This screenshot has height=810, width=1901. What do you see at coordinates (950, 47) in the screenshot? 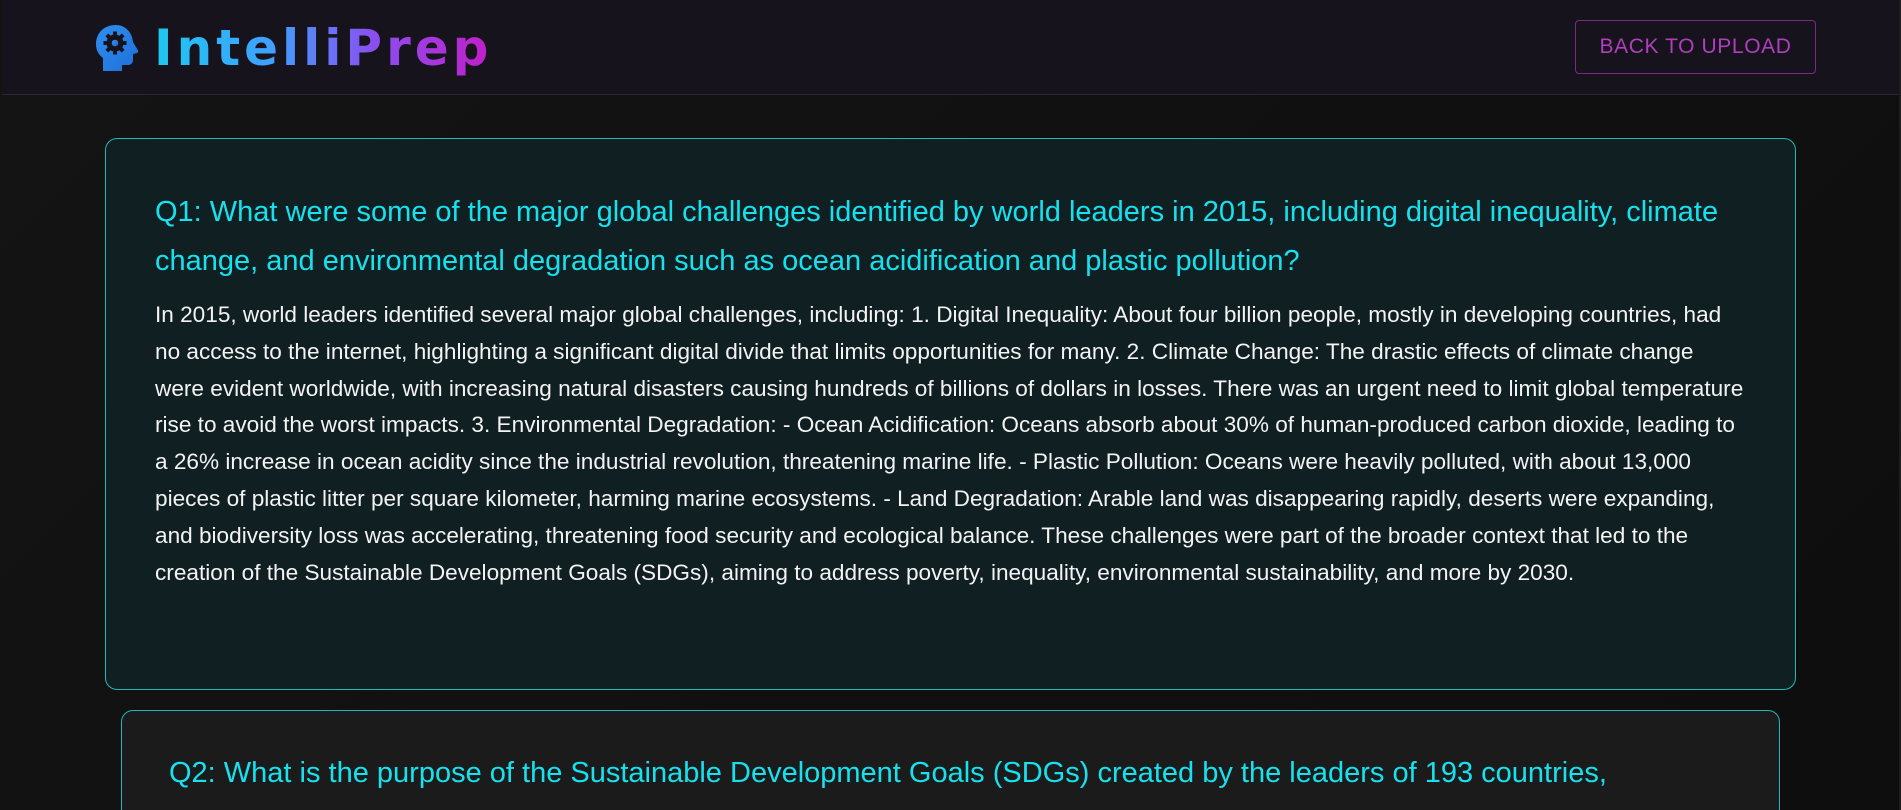
I see `app-header: IntelliPrep BACK TO UPLOAD` at bounding box center [950, 47].